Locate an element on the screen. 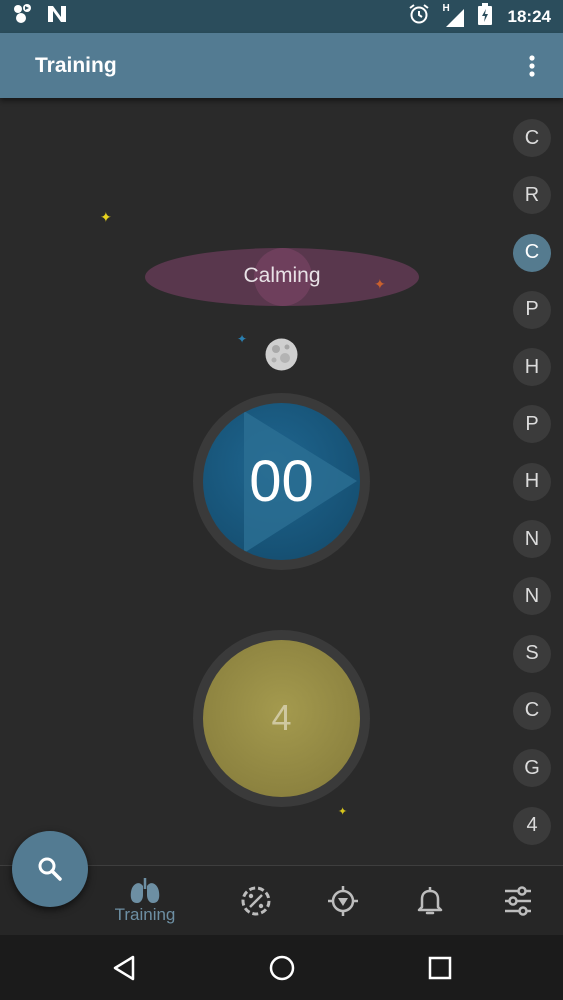 Image resolution: width=563 pixels, height=1000 pixels. back-button is located at coordinates (124, 968).